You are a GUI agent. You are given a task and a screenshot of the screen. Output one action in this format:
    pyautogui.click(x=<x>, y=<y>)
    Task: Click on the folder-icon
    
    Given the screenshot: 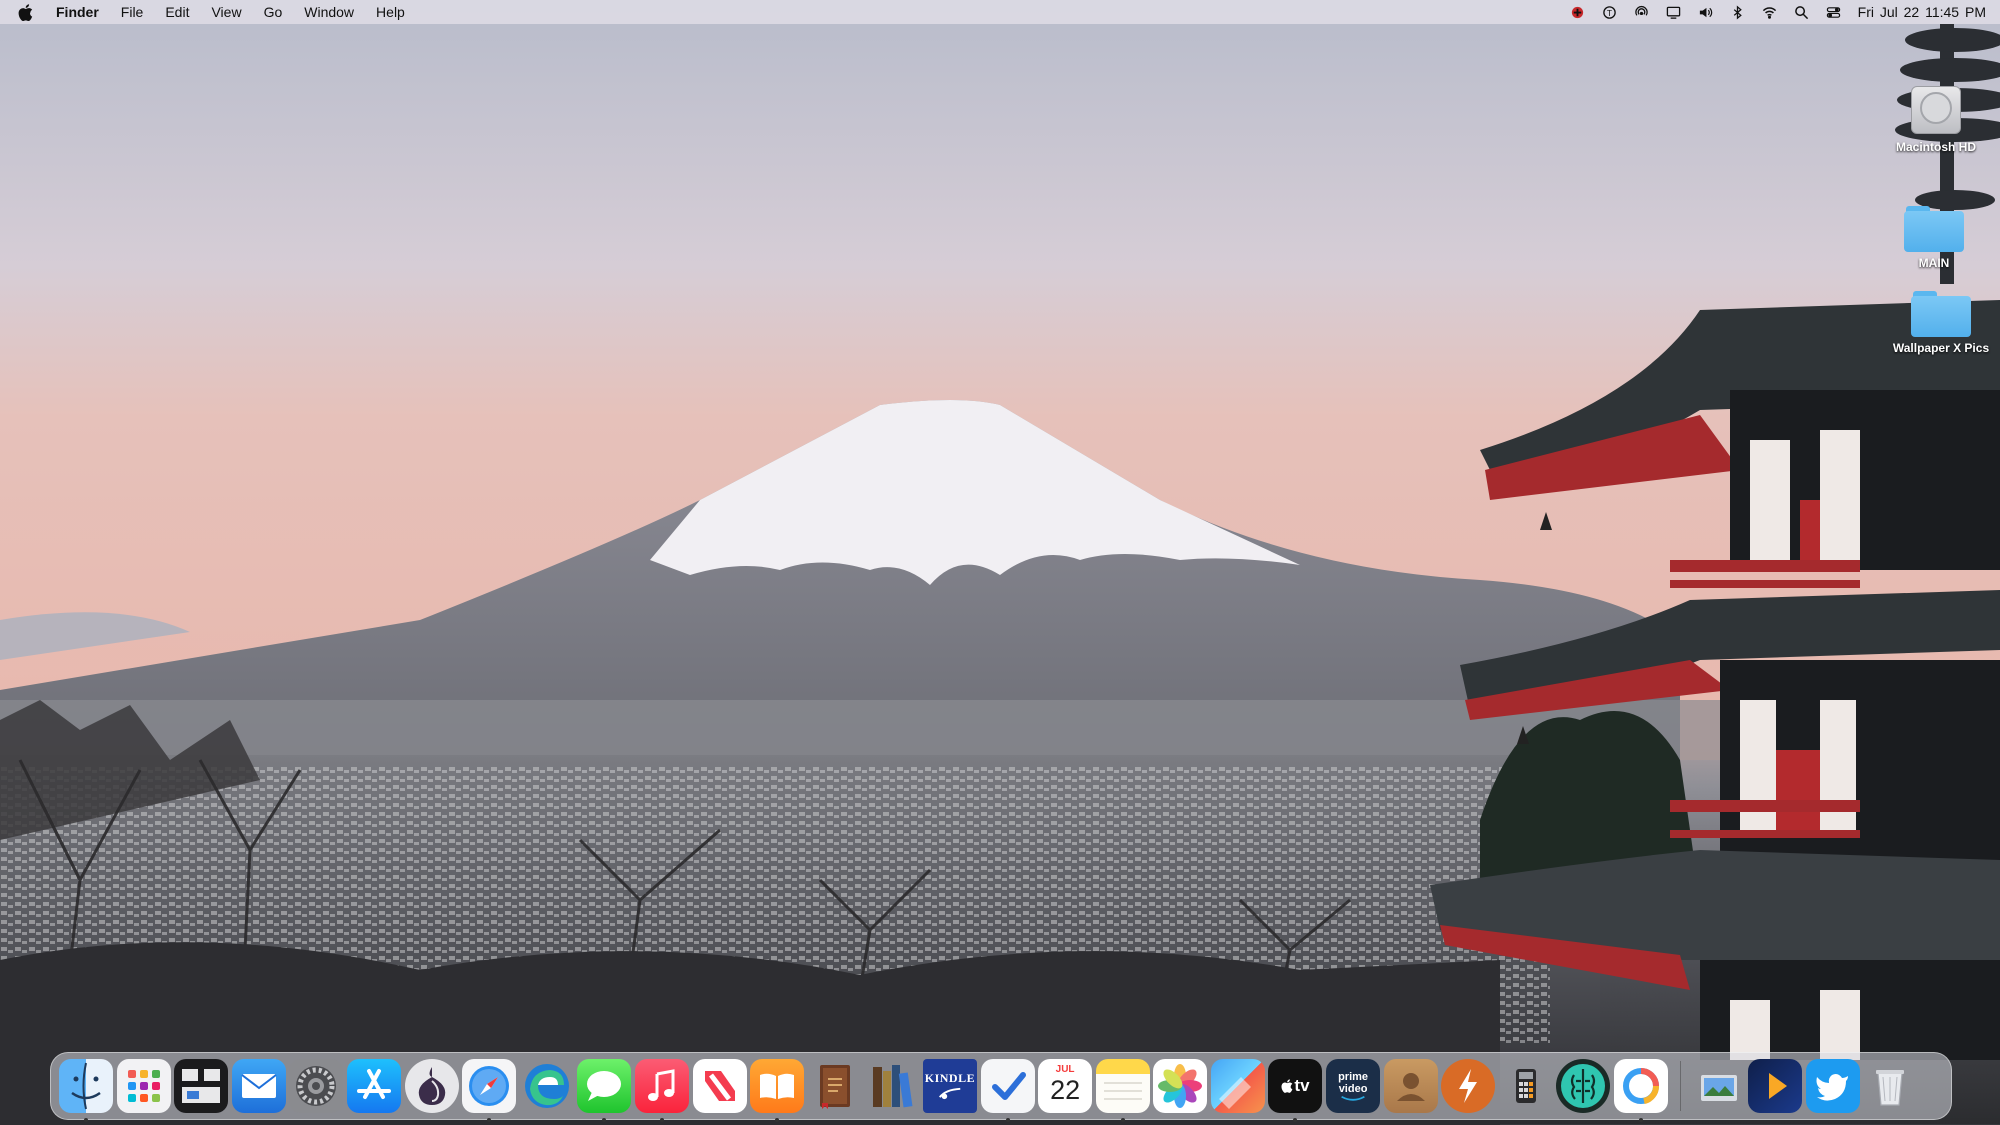 What is the action you would take?
    pyautogui.click(x=1941, y=314)
    